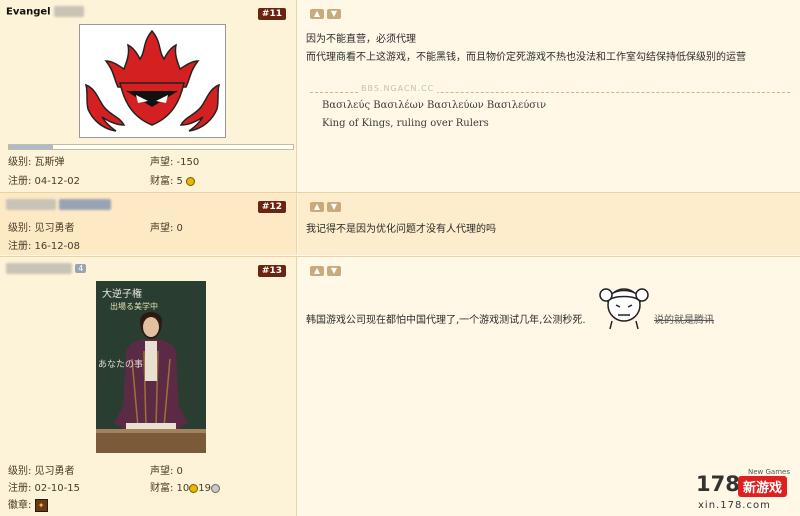 Image resolution: width=800 pixels, height=516 pixels. What do you see at coordinates (44, 488) in the screenshot?
I see `register-label: 注册: 02-10-15` at bounding box center [44, 488].